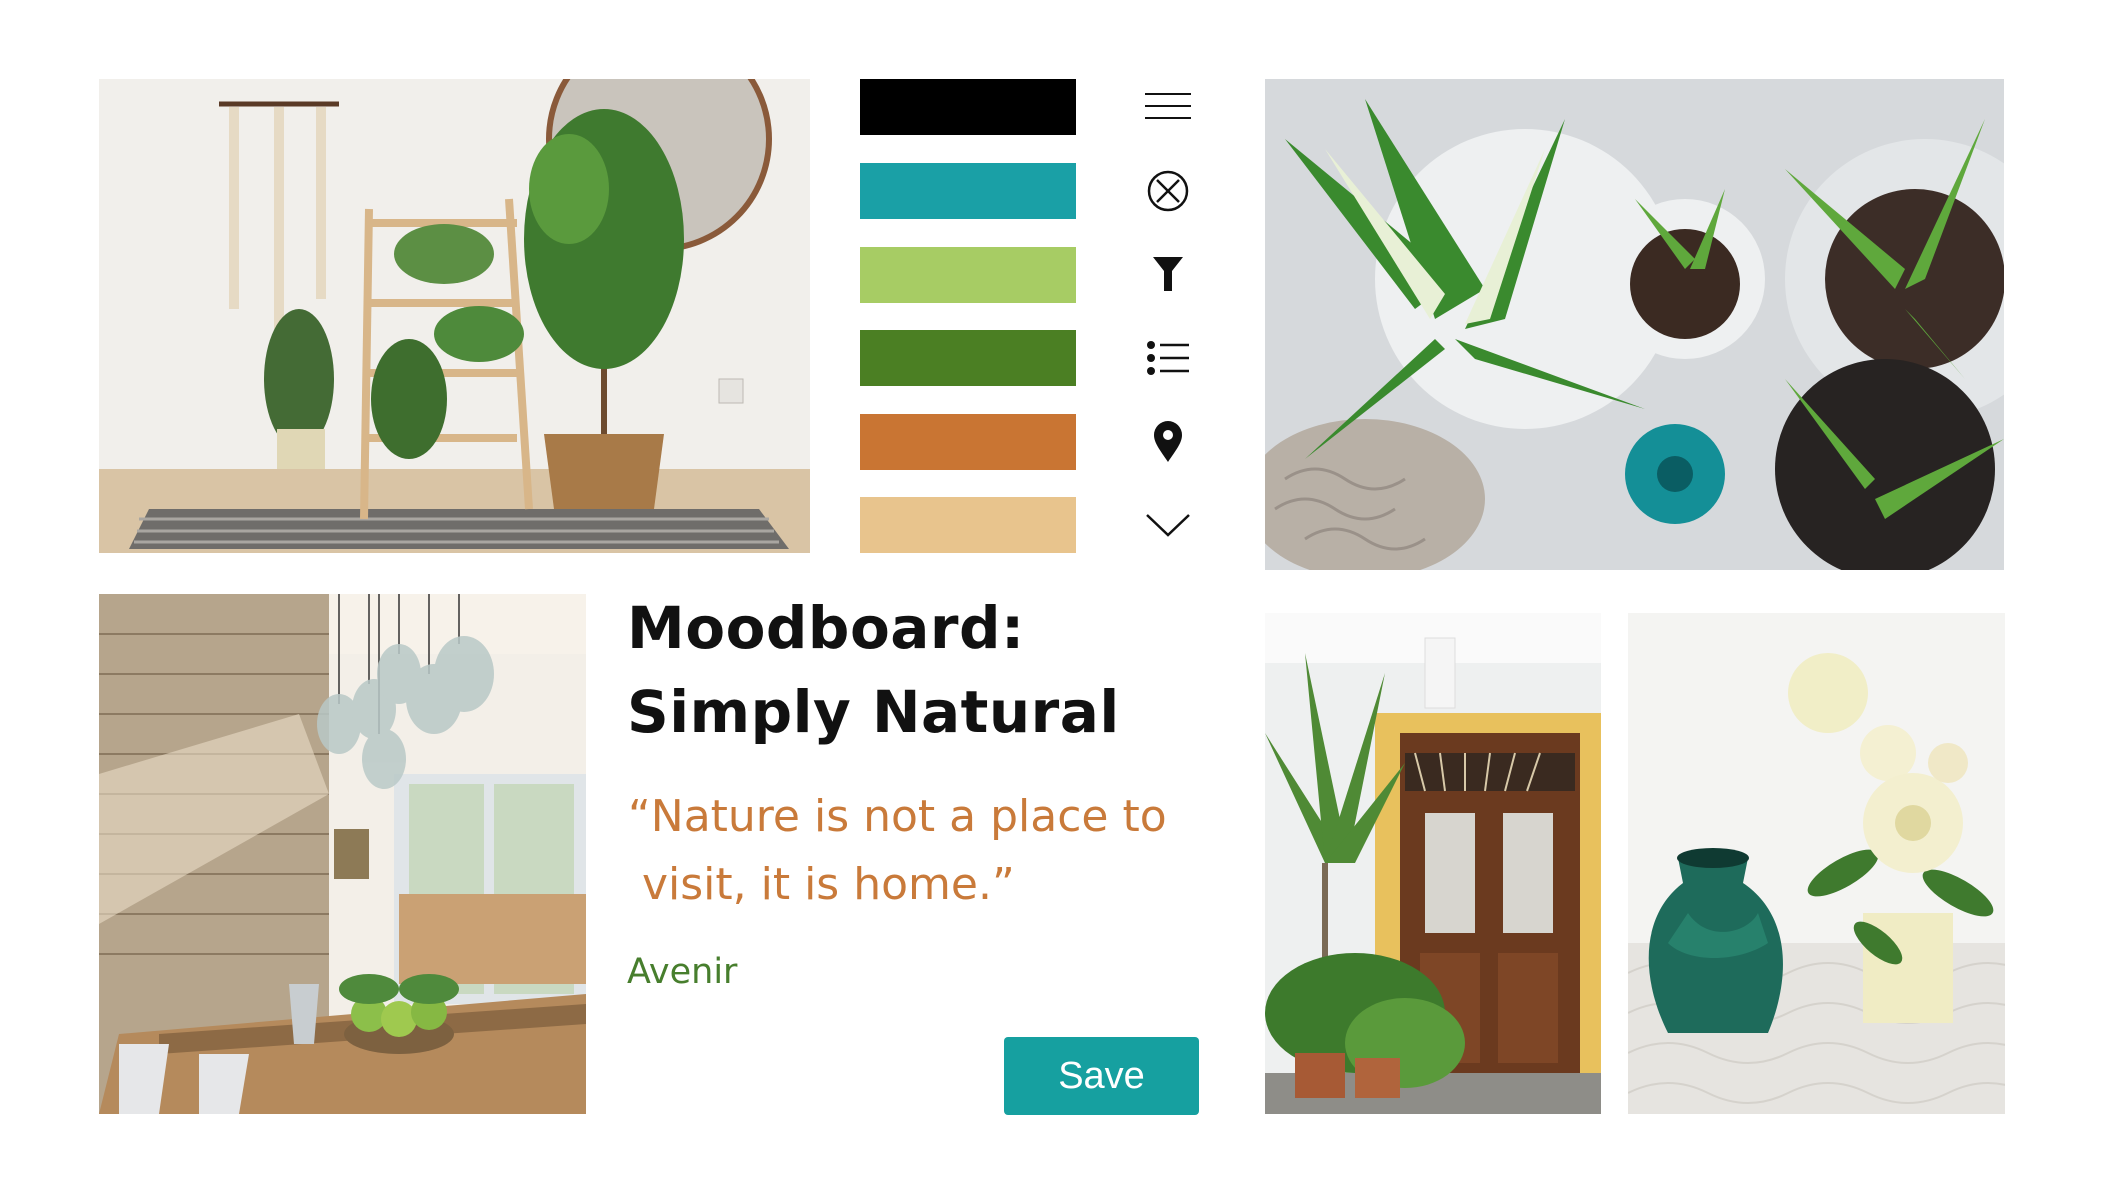 This screenshot has width=2110, height=1186. I want to click on photo-vase-flowers, so click(1816, 863).